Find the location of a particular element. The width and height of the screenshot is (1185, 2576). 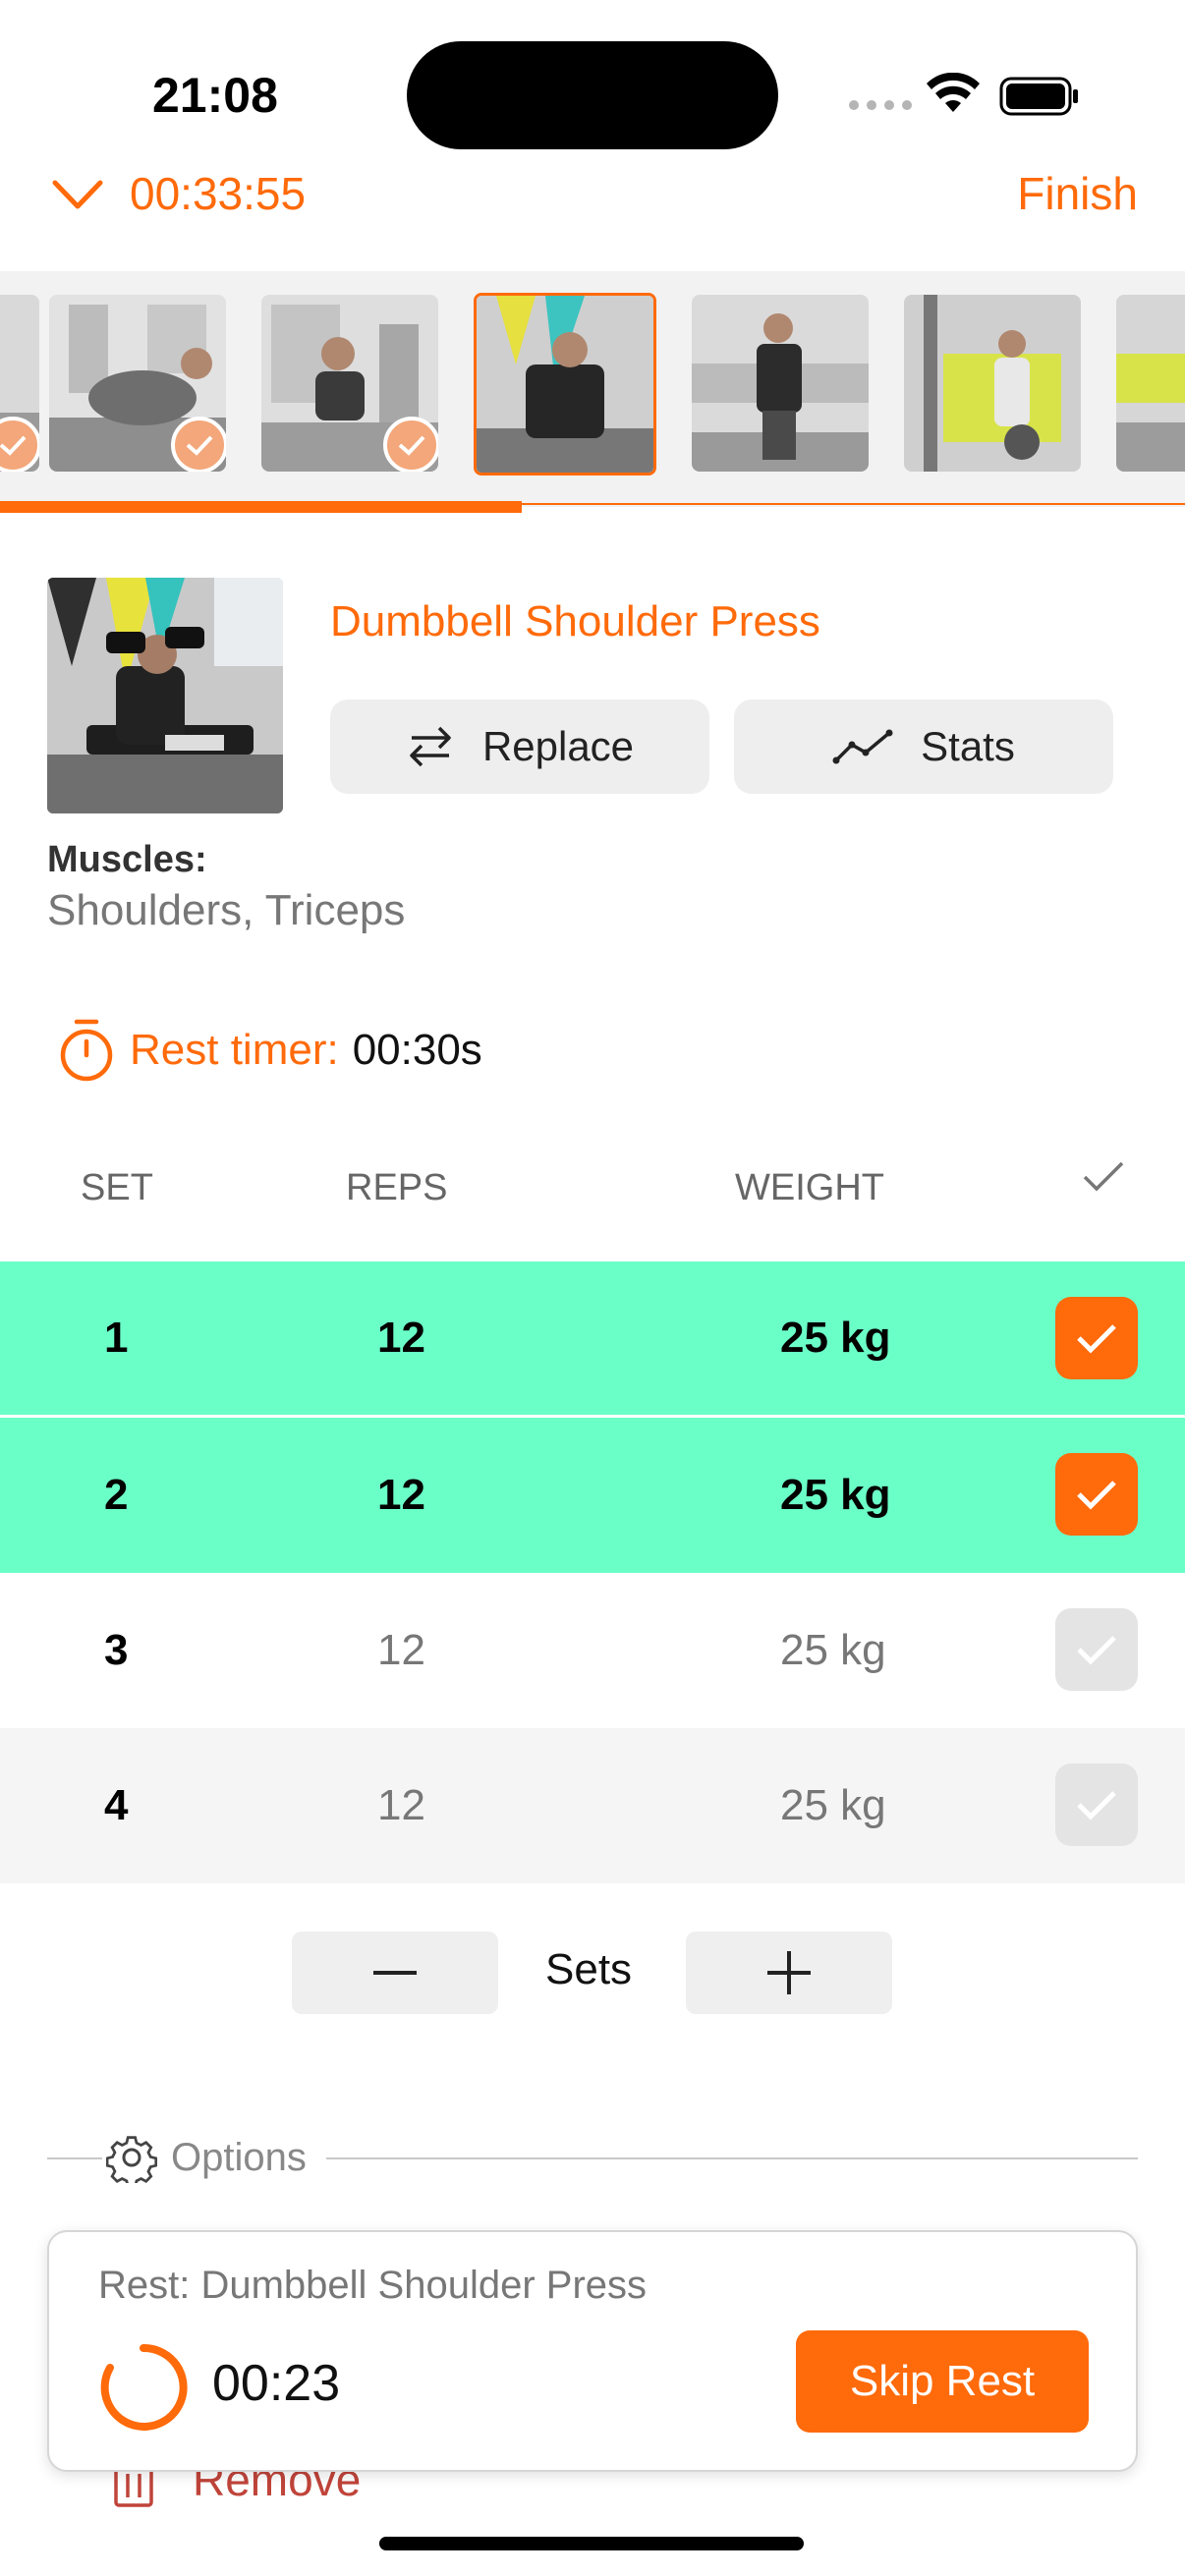

elapsed-timer: 00:33:55 is located at coordinates (219, 193).